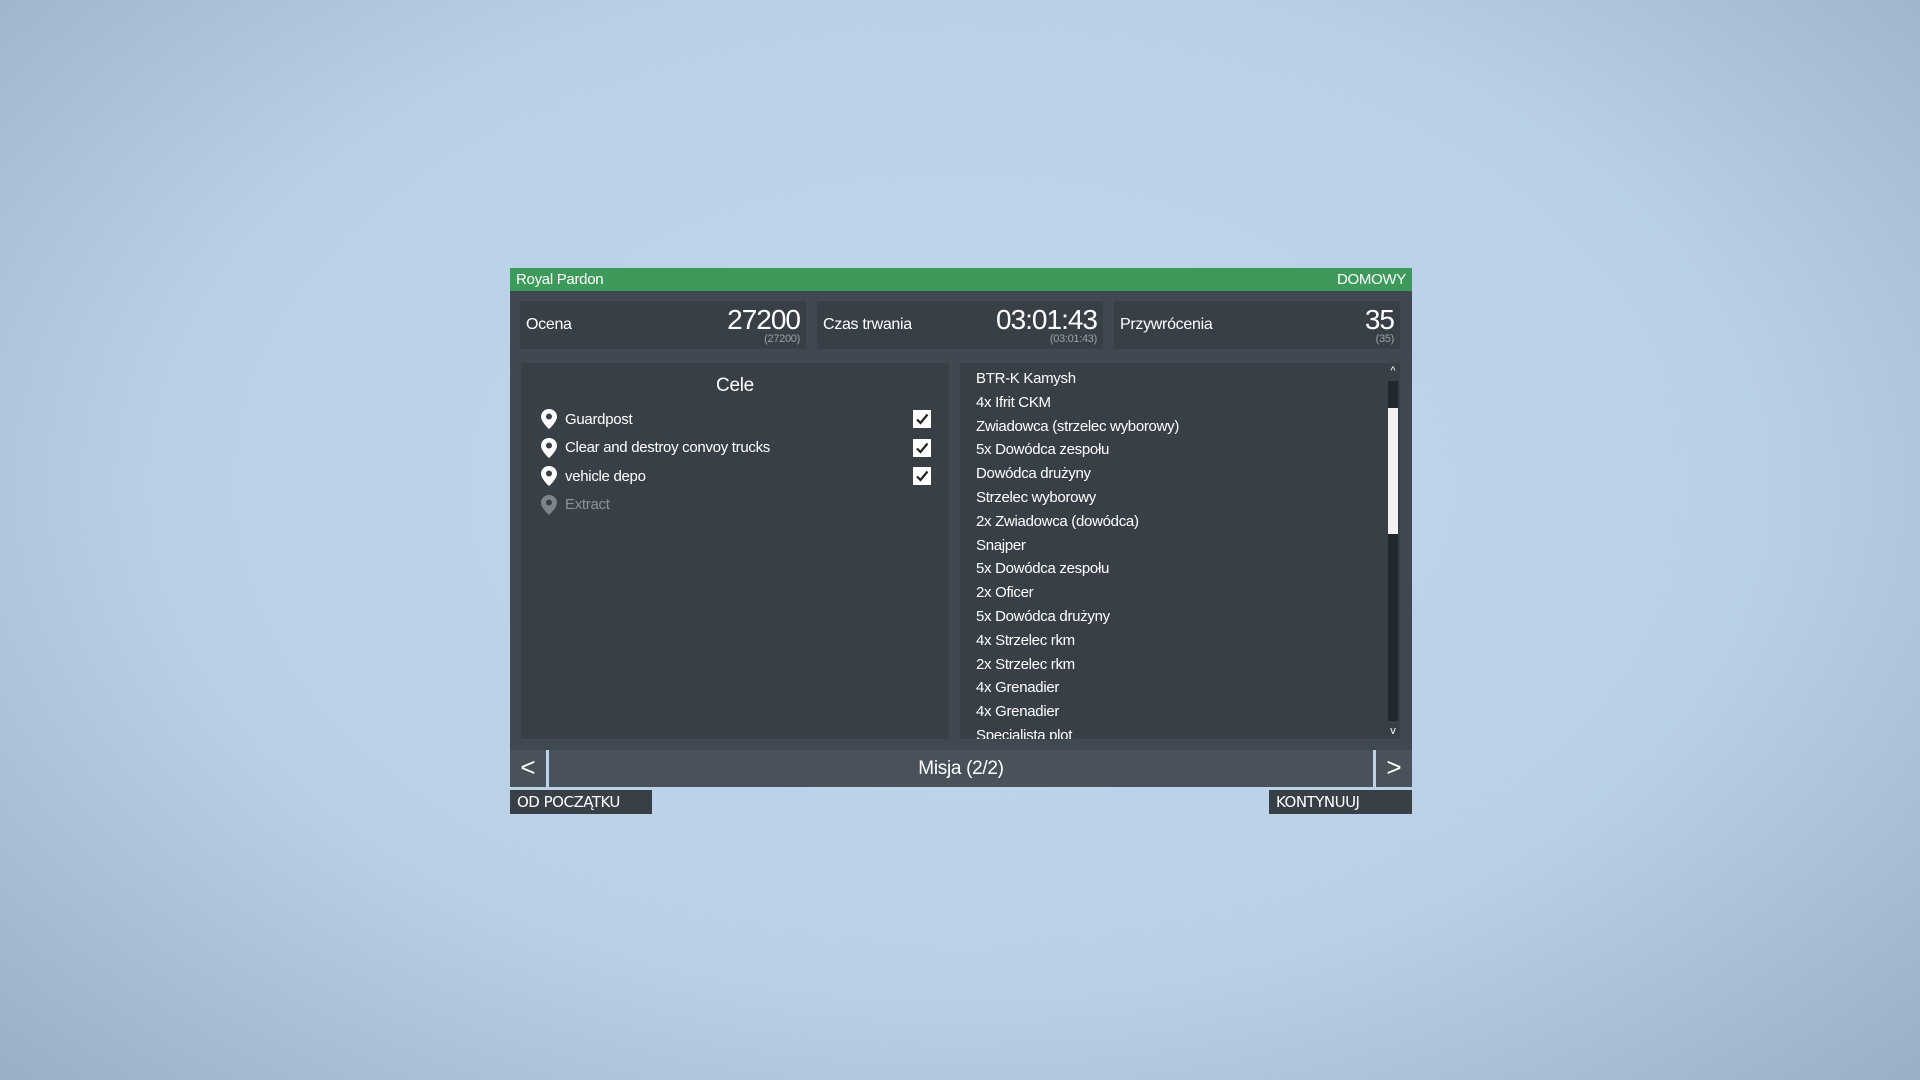 The width and height of the screenshot is (1920, 1080). What do you see at coordinates (1166, 324) in the screenshot?
I see `respawns-label: Przywrócenia` at bounding box center [1166, 324].